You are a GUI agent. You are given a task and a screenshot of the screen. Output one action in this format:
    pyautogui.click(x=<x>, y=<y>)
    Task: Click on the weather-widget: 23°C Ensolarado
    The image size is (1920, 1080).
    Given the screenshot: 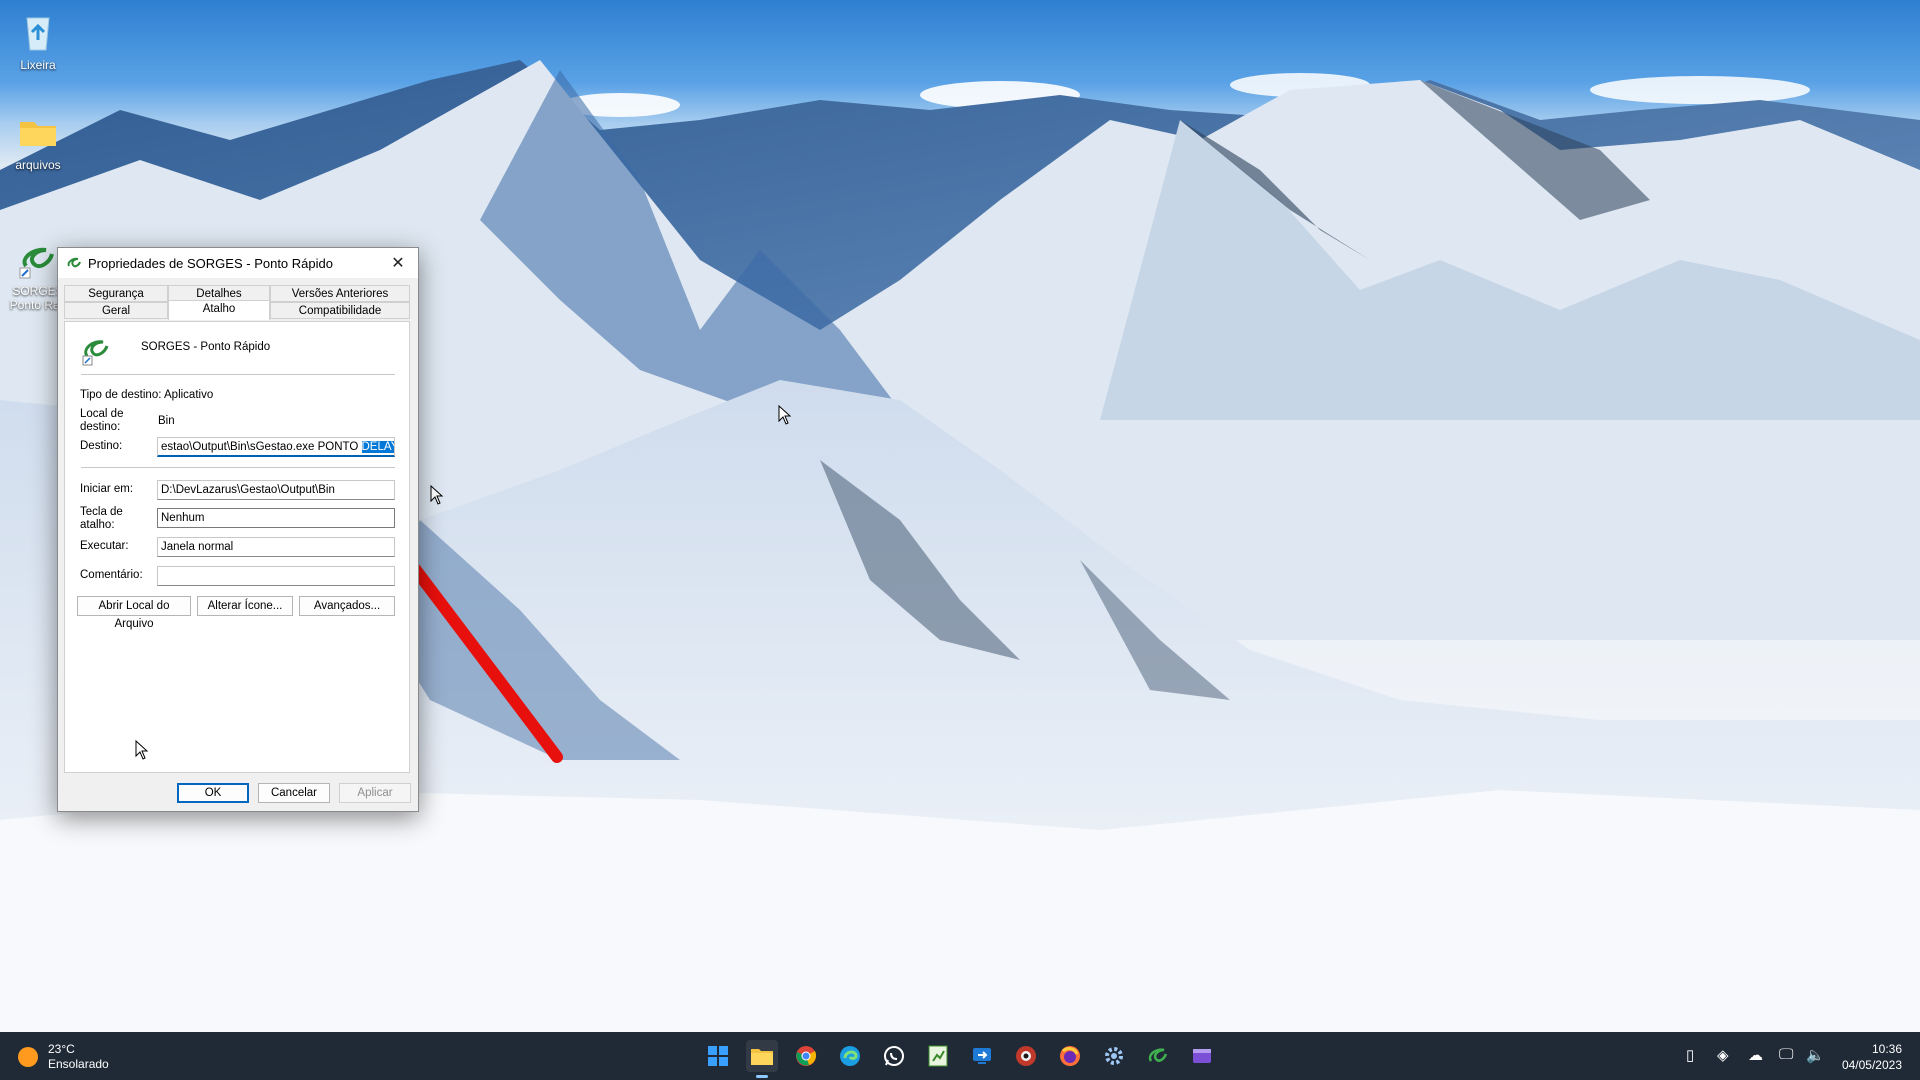 What is the action you would take?
    pyautogui.click(x=63, y=1057)
    